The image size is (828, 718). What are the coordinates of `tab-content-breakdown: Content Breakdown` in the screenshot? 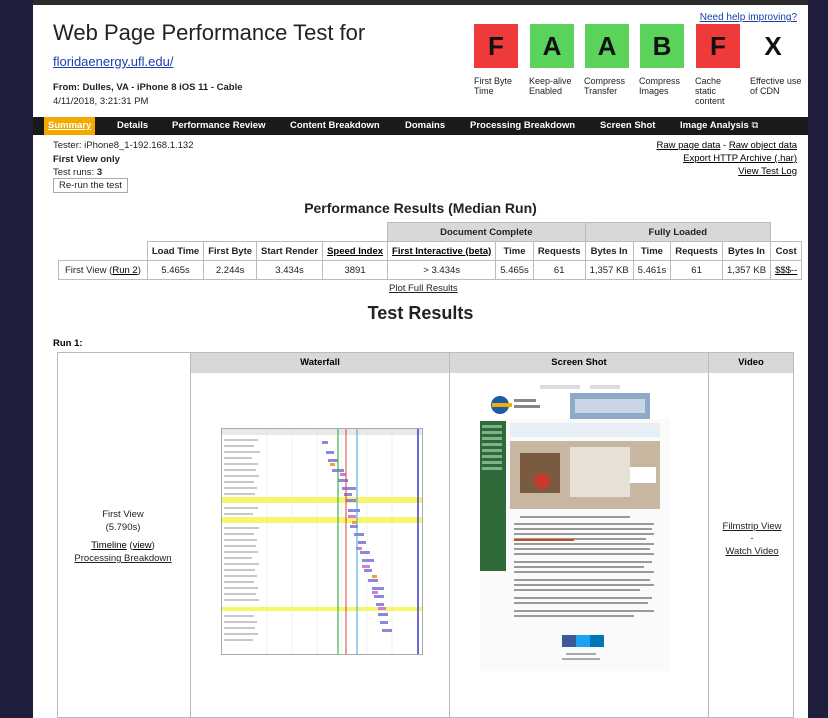 It's located at (335, 125).